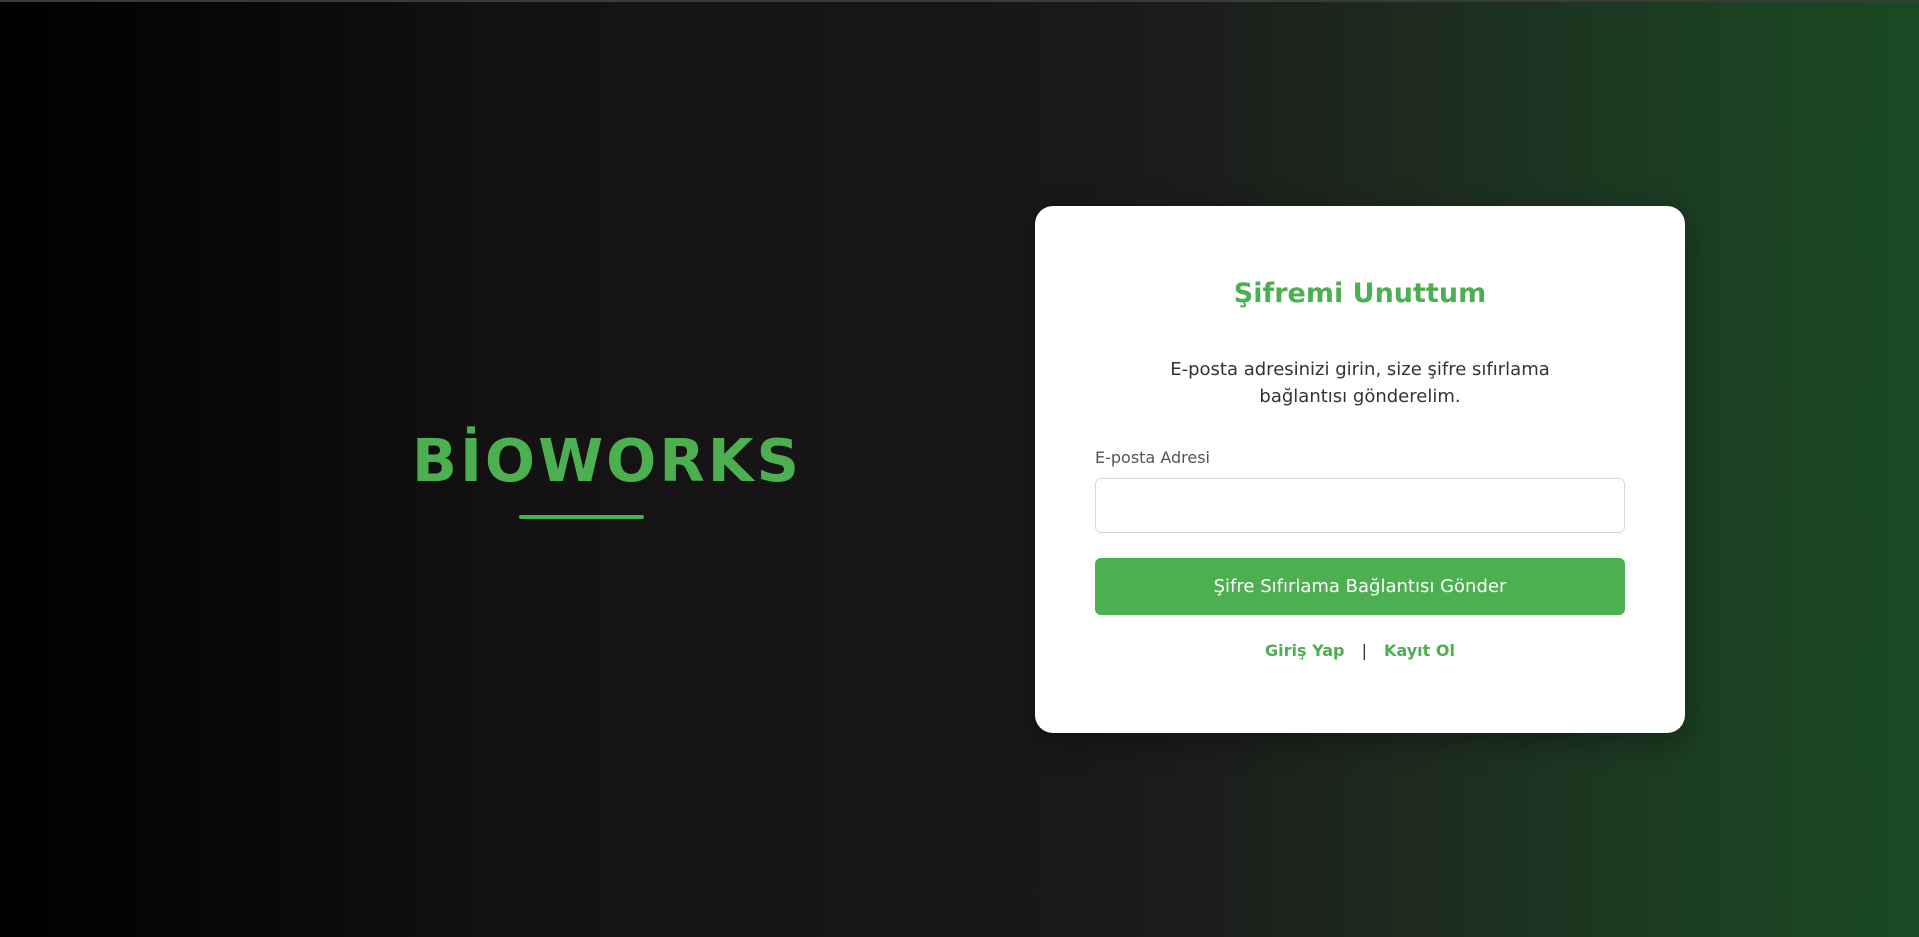 The height and width of the screenshot is (937, 1919). Describe the element at coordinates (1419, 650) in the screenshot. I see `register-link: Kayıt Ol` at that location.